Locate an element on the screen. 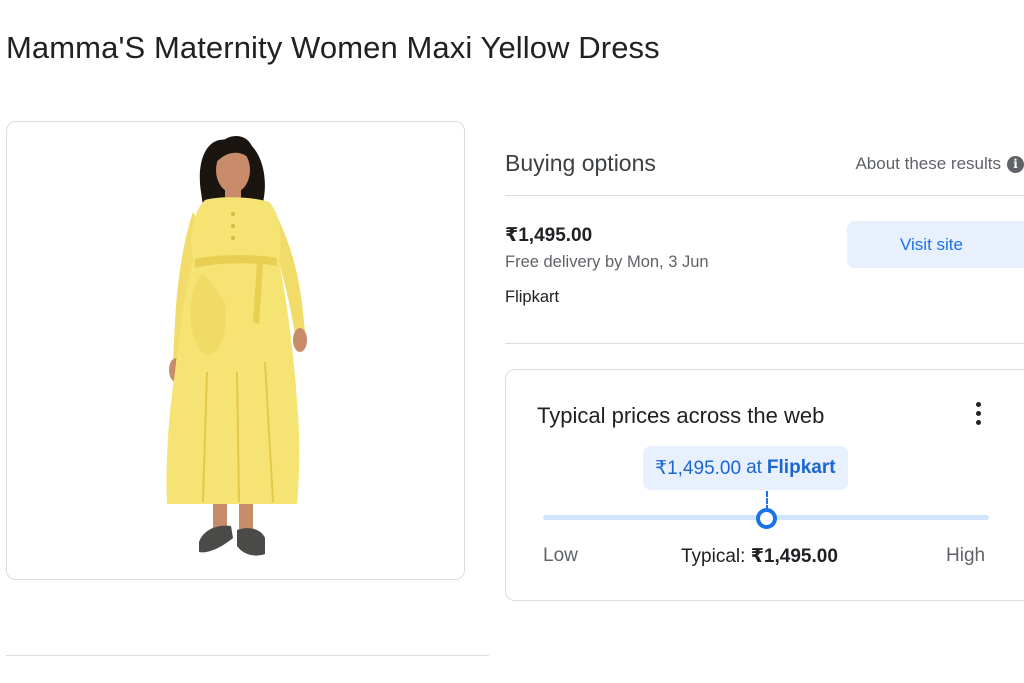 The height and width of the screenshot is (683, 1024). offer-seller: Flipkart is located at coordinates (532, 297).